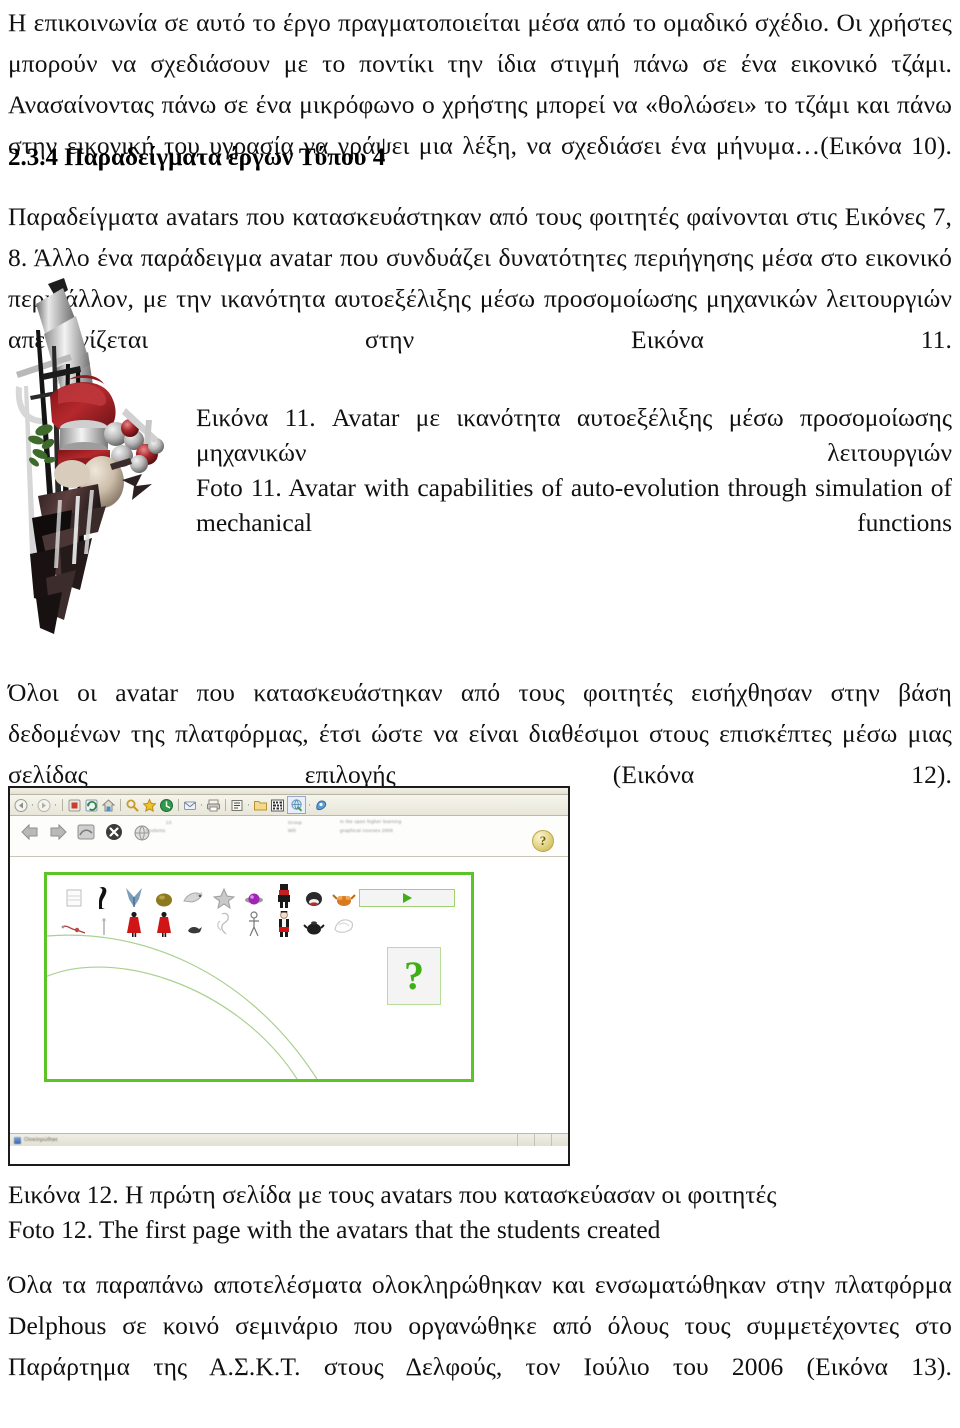 This screenshot has width=960, height=1428. Describe the element at coordinates (260, 805) in the screenshot. I see `folder-icon` at that location.